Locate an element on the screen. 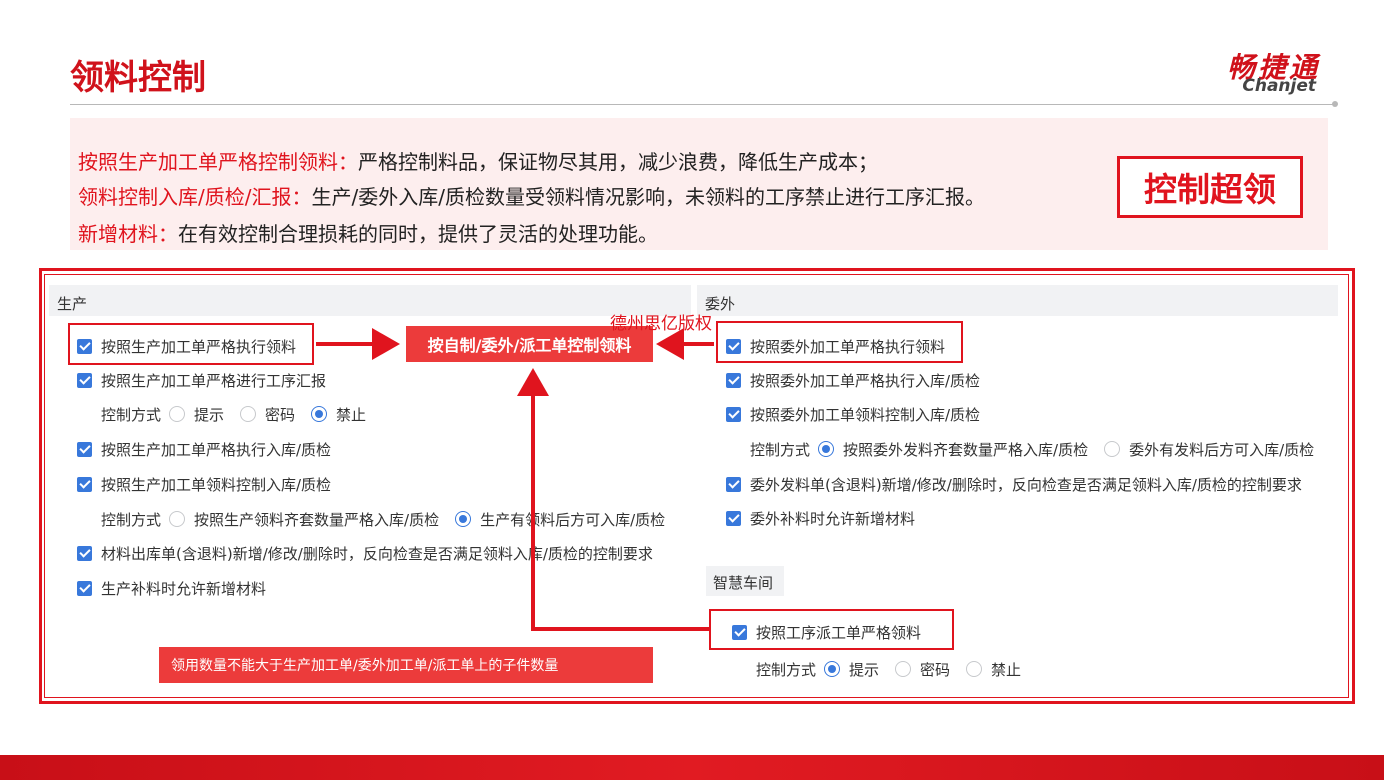 The width and height of the screenshot is (1384, 780). description-text: 在有效控制合理损耗的同时，提供了灵活的处理功能。 is located at coordinates (418, 234).